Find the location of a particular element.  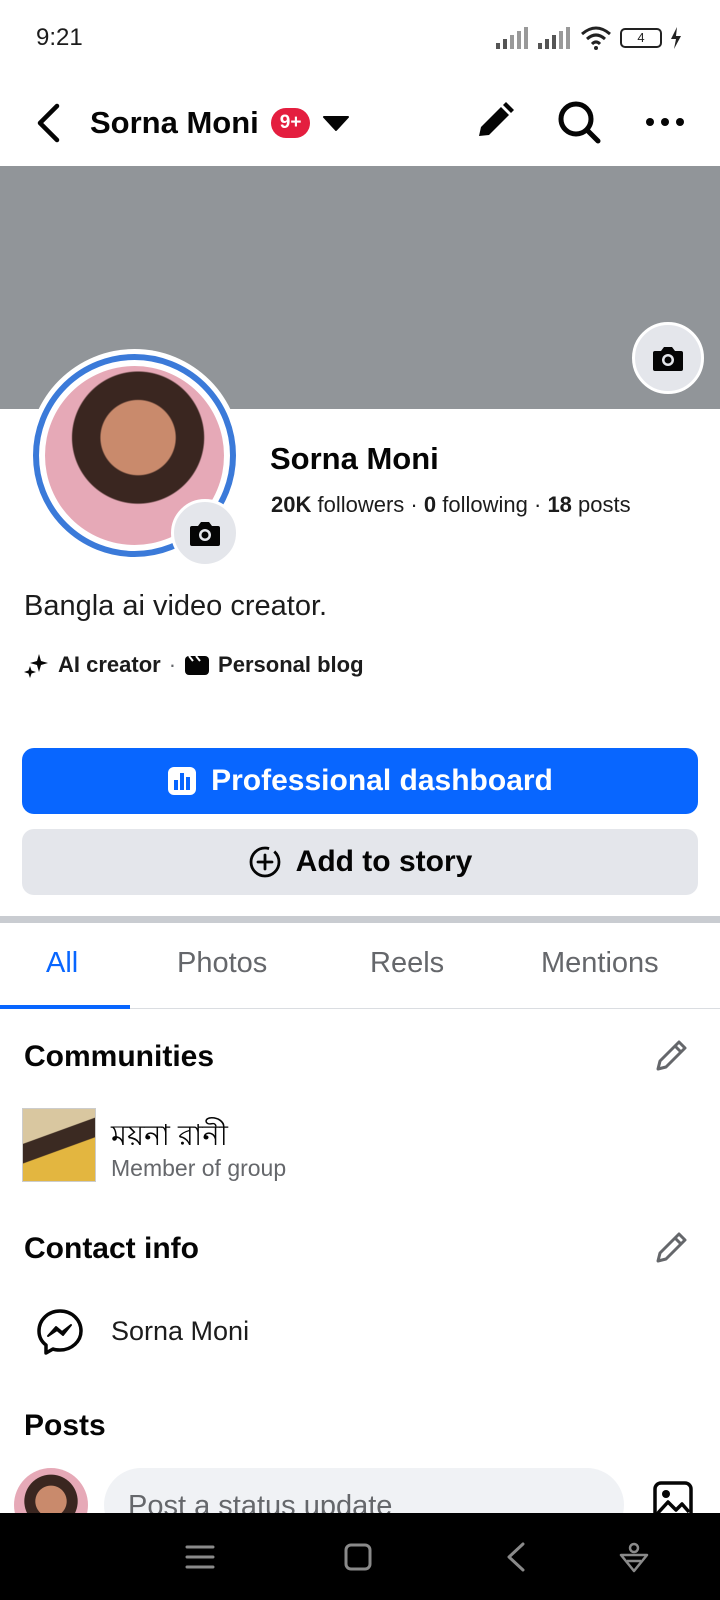

tab-reels: Reels is located at coordinates (407, 963).